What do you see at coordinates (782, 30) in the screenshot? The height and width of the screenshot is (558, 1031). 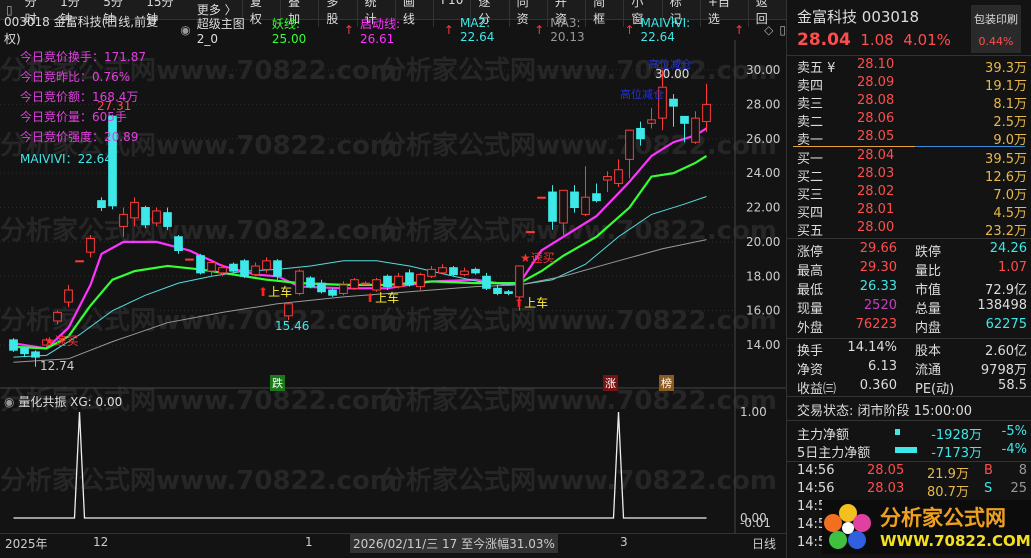 I see `panel-icon: ▯` at bounding box center [782, 30].